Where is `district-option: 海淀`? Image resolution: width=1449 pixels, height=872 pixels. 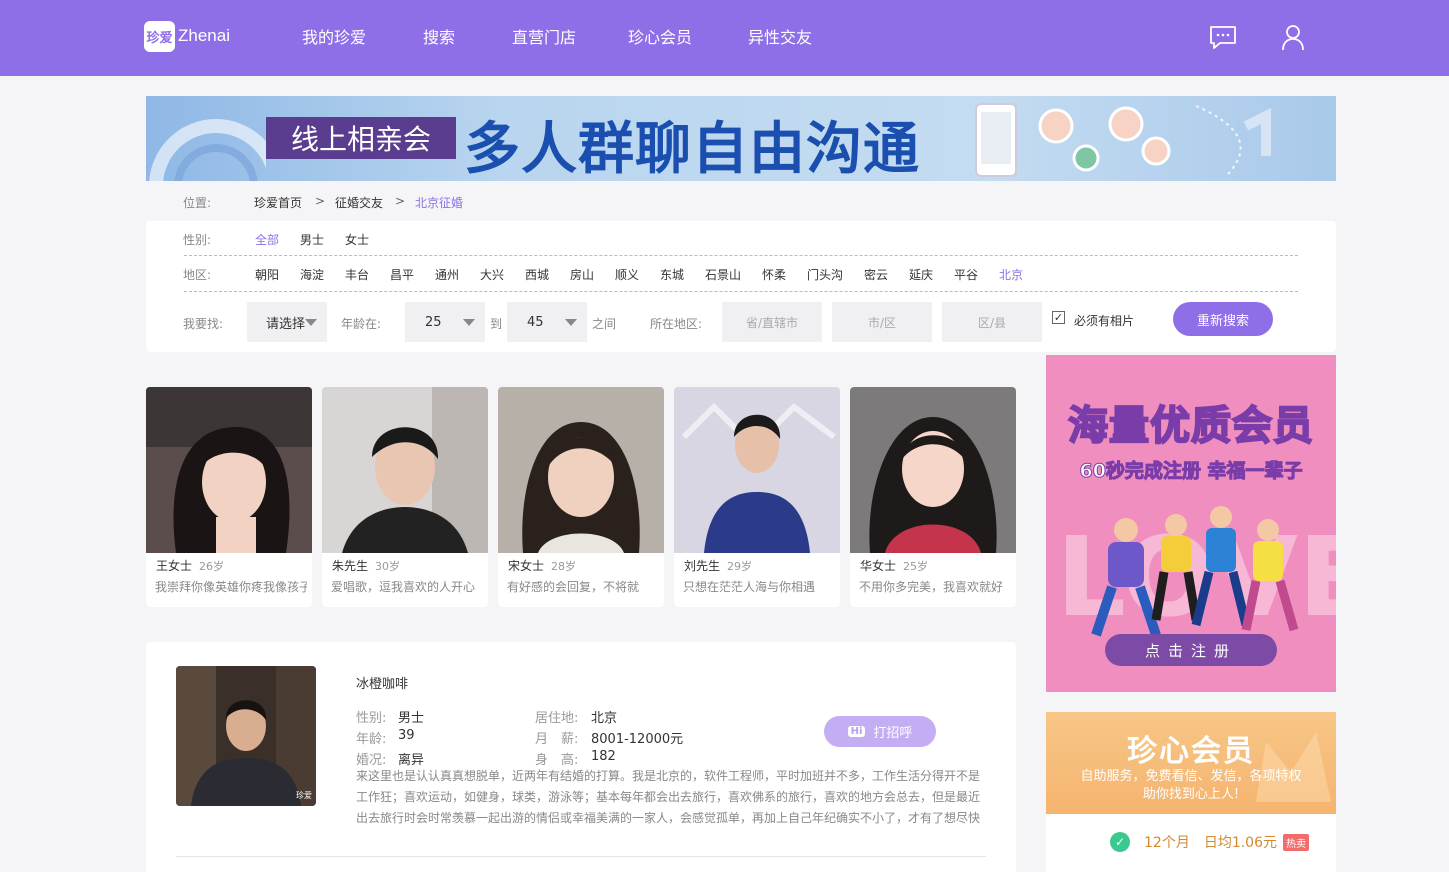 district-option: 海淀 is located at coordinates (312, 274).